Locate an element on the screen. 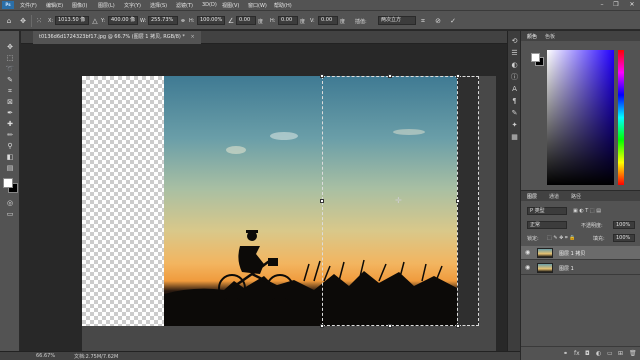 The height and width of the screenshot is (360, 640). menu-type: 文字(Y) is located at coordinates (132, 5).